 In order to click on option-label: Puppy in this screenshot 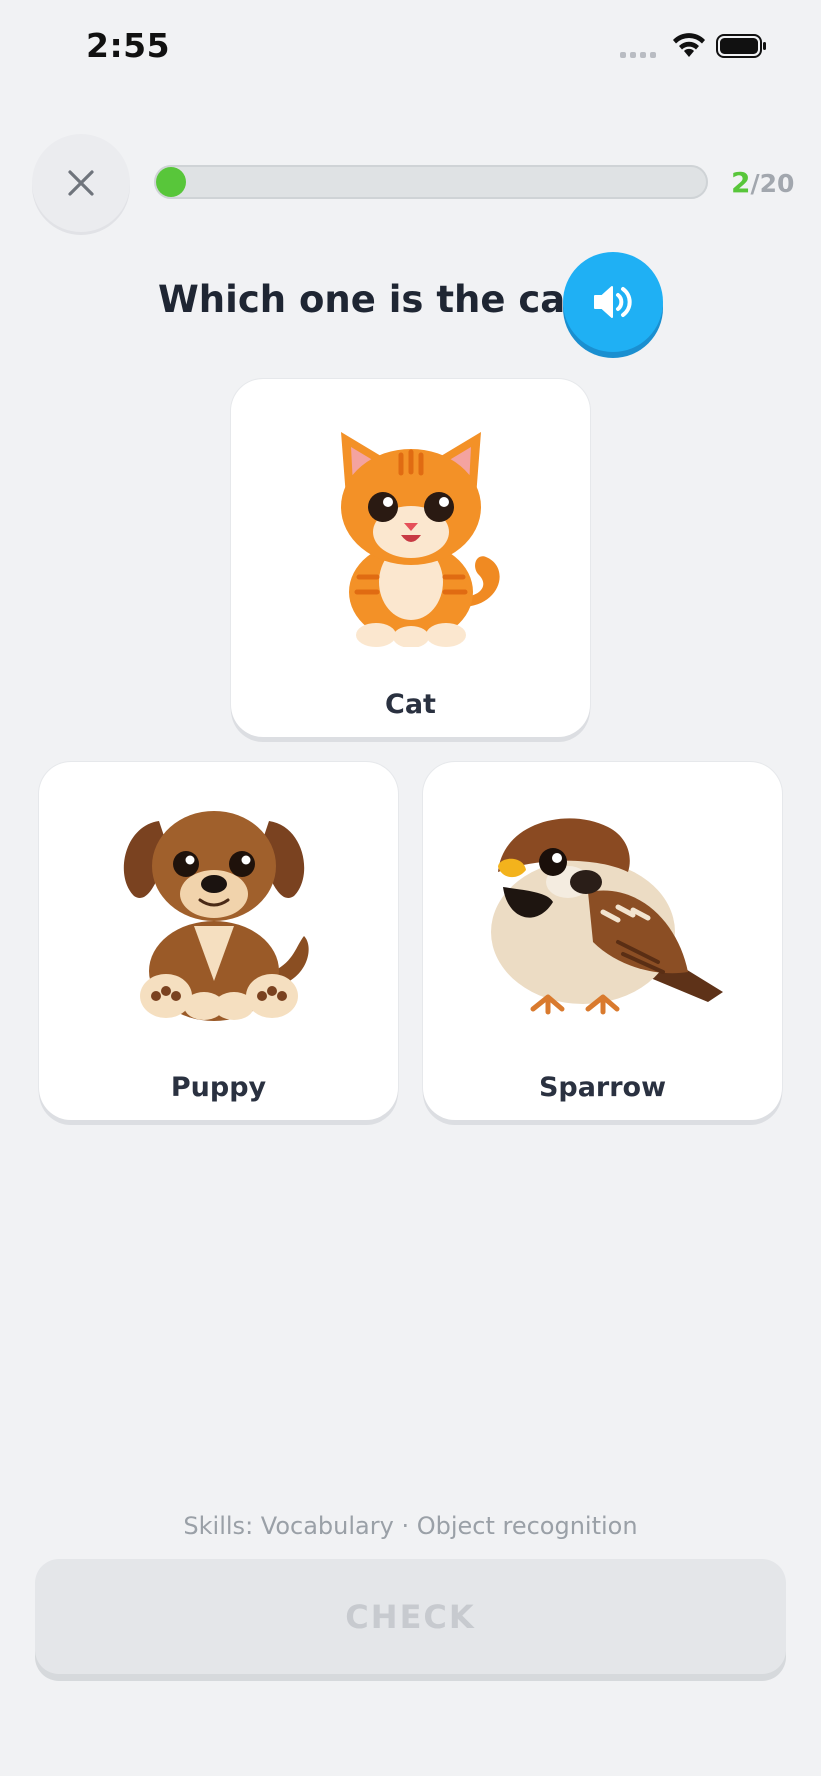, I will do `click(218, 1087)`.